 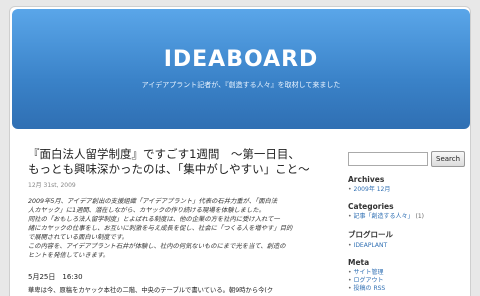 What do you see at coordinates (419, 216) in the screenshot?
I see `category-count: (1)` at bounding box center [419, 216].